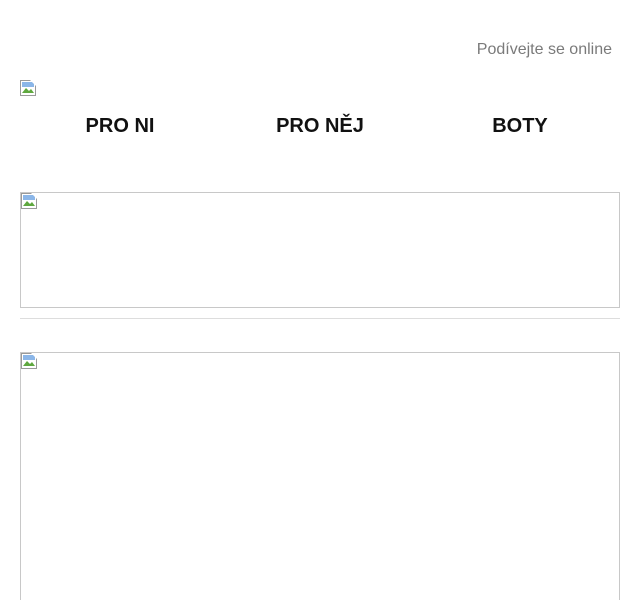 The width and height of the screenshot is (640, 600). What do you see at coordinates (320, 318) in the screenshot?
I see `divider` at bounding box center [320, 318].